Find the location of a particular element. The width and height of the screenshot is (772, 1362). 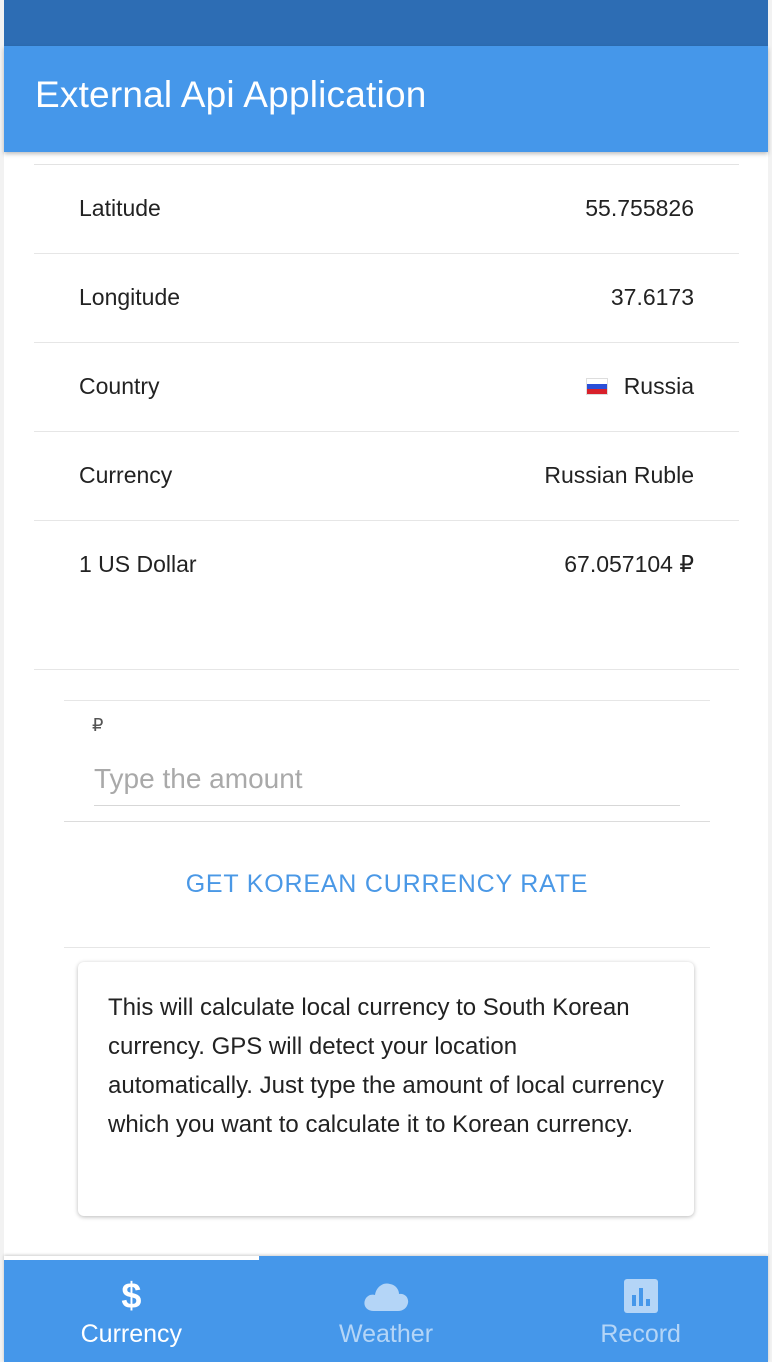

app-header: External Api Application is located at coordinates (386, 99).